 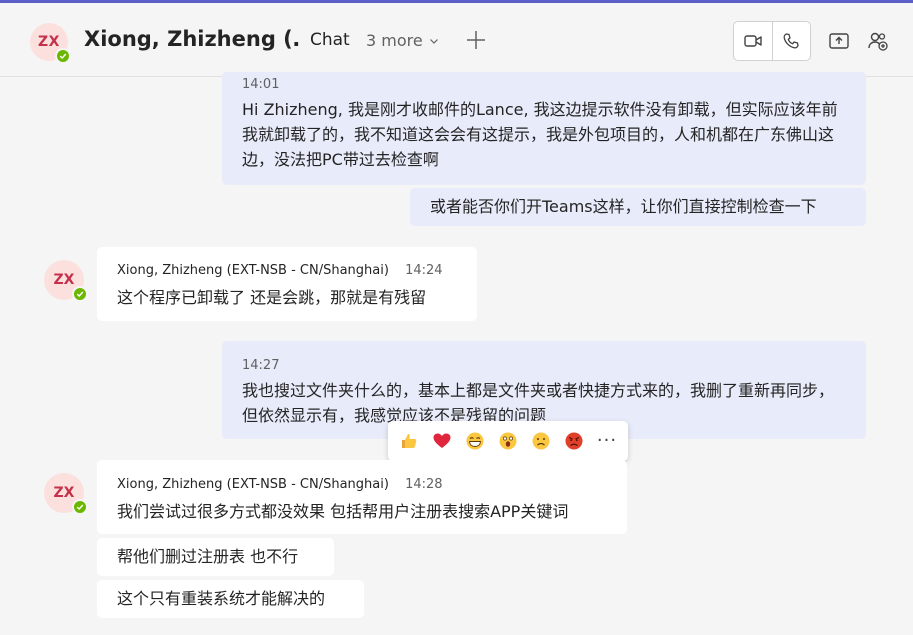 What do you see at coordinates (424, 484) in the screenshot?
I see `message-timestamp: 14:28` at bounding box center [424, 484].